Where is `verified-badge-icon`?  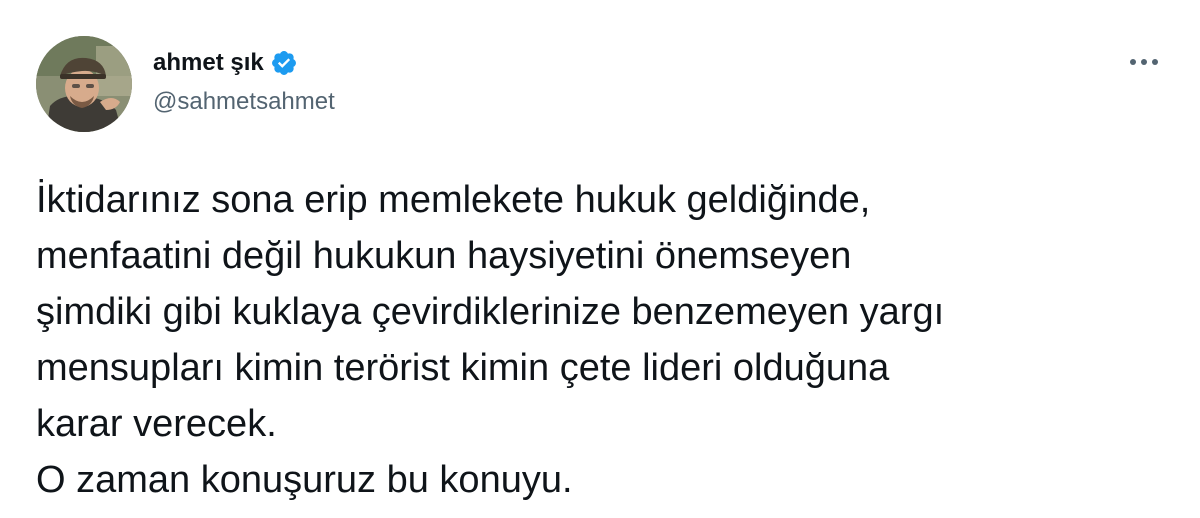
verified-badge-icon is located at coordinates (284, 63).